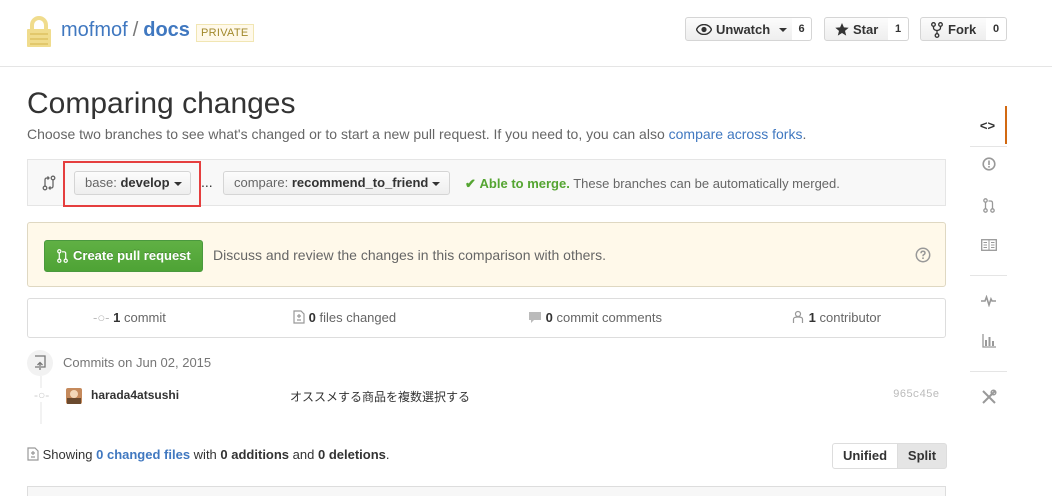 The image size is (1052, 496). I want to click on summary-contributors: 1 contributor, so click(836, 318).